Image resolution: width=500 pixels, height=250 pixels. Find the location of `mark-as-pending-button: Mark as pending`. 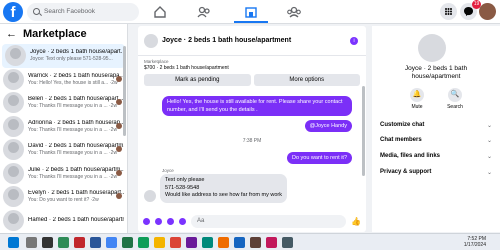

mark-as-pending-button: Mark as pending is located at coordinates (197, 80).